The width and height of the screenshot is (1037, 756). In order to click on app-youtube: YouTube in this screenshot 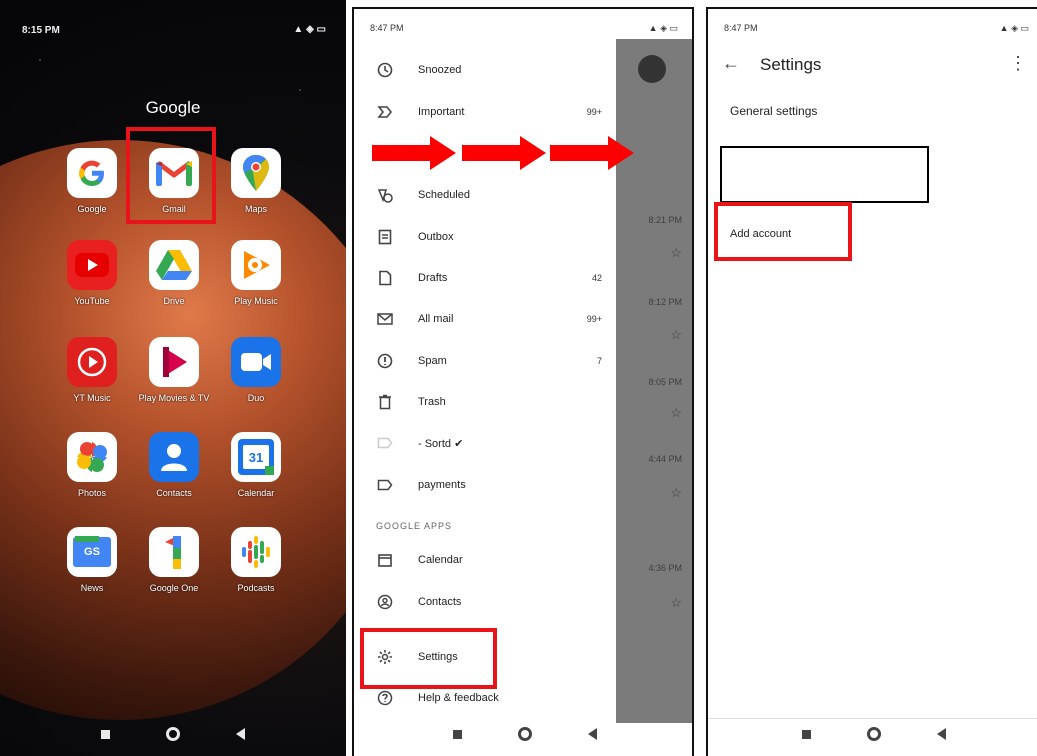, I will do `click(92, 273)`.